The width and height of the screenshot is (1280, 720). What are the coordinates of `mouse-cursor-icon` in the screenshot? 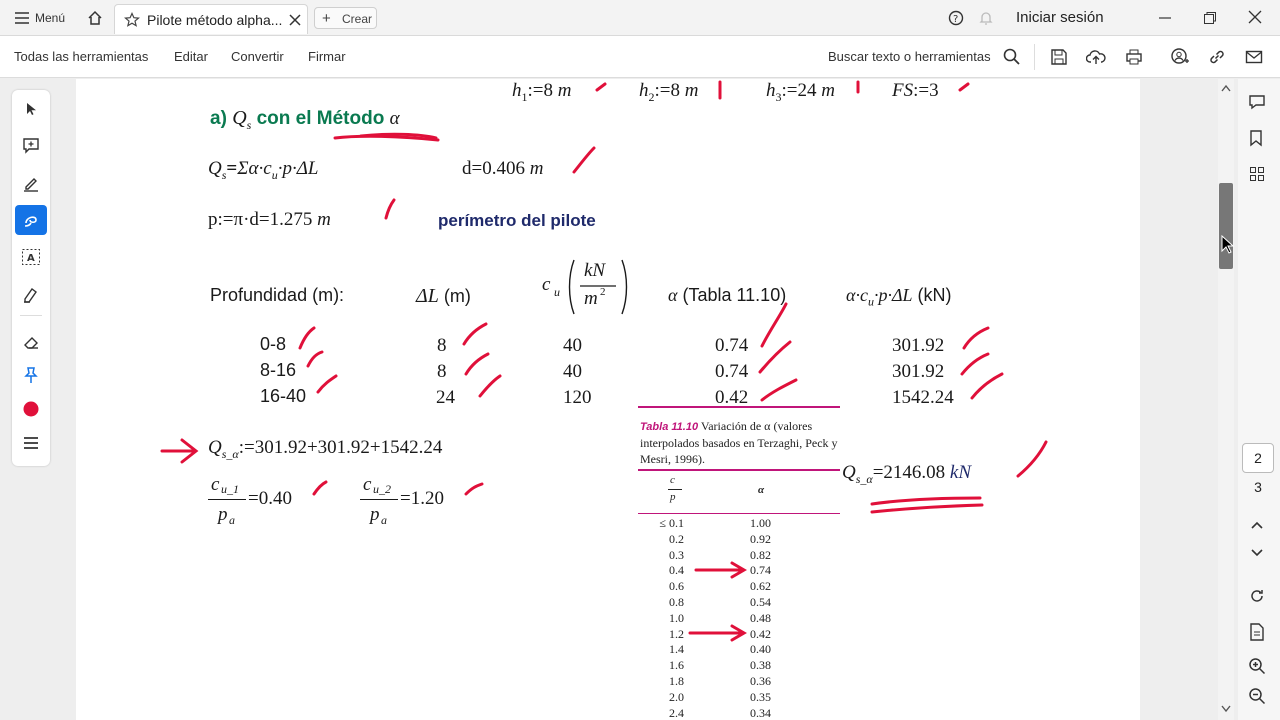 It's located at (1228, 247).